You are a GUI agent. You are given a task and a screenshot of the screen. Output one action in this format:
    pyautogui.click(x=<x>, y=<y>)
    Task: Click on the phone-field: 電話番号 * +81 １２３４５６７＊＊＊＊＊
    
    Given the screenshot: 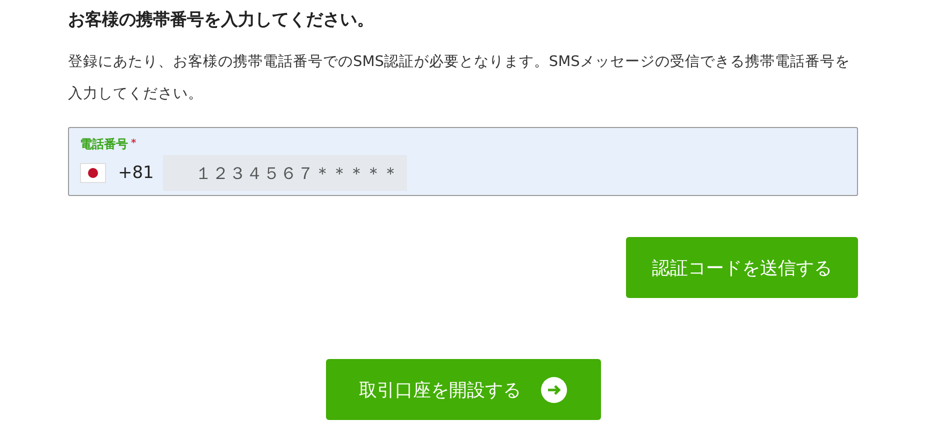 What is the action you would take?
    pyautogui.click(x=463, y=161)
    